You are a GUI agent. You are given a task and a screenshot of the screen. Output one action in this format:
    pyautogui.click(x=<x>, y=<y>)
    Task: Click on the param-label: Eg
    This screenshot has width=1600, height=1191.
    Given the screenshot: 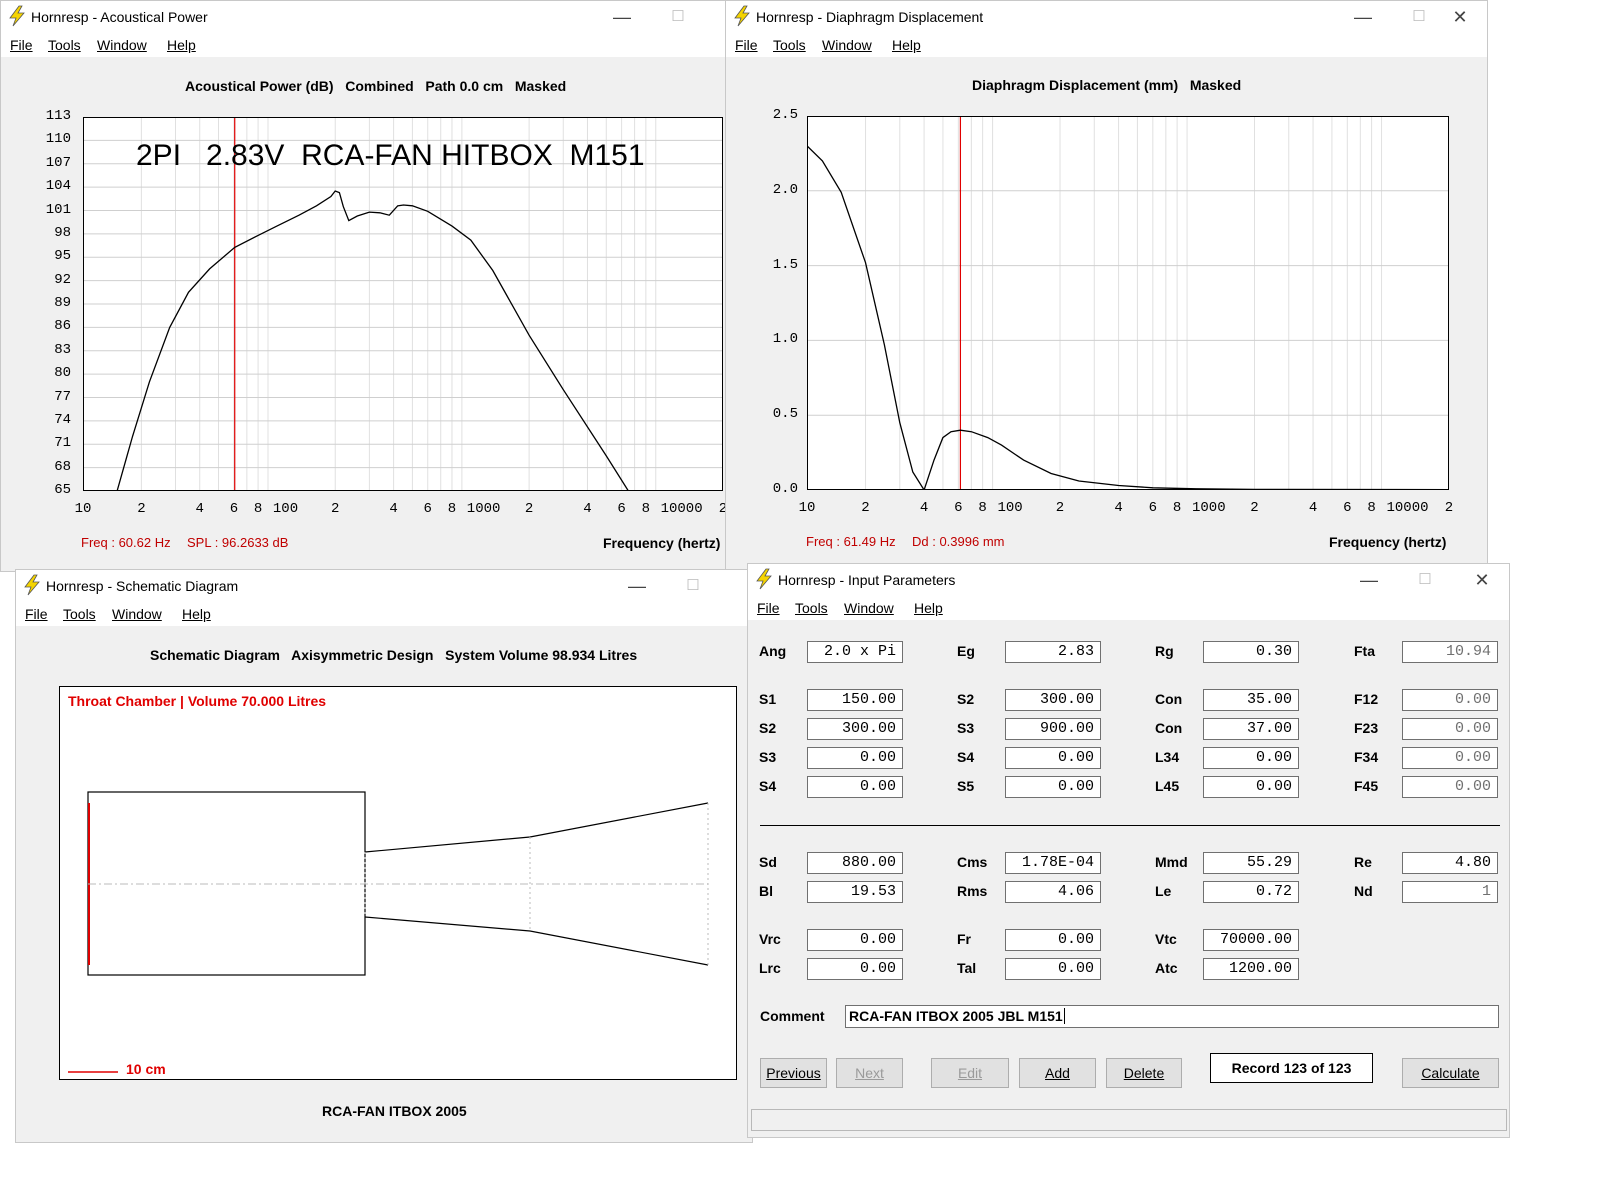 What is the action you would take?
    pyautogui.click(x=966, y=651)
    